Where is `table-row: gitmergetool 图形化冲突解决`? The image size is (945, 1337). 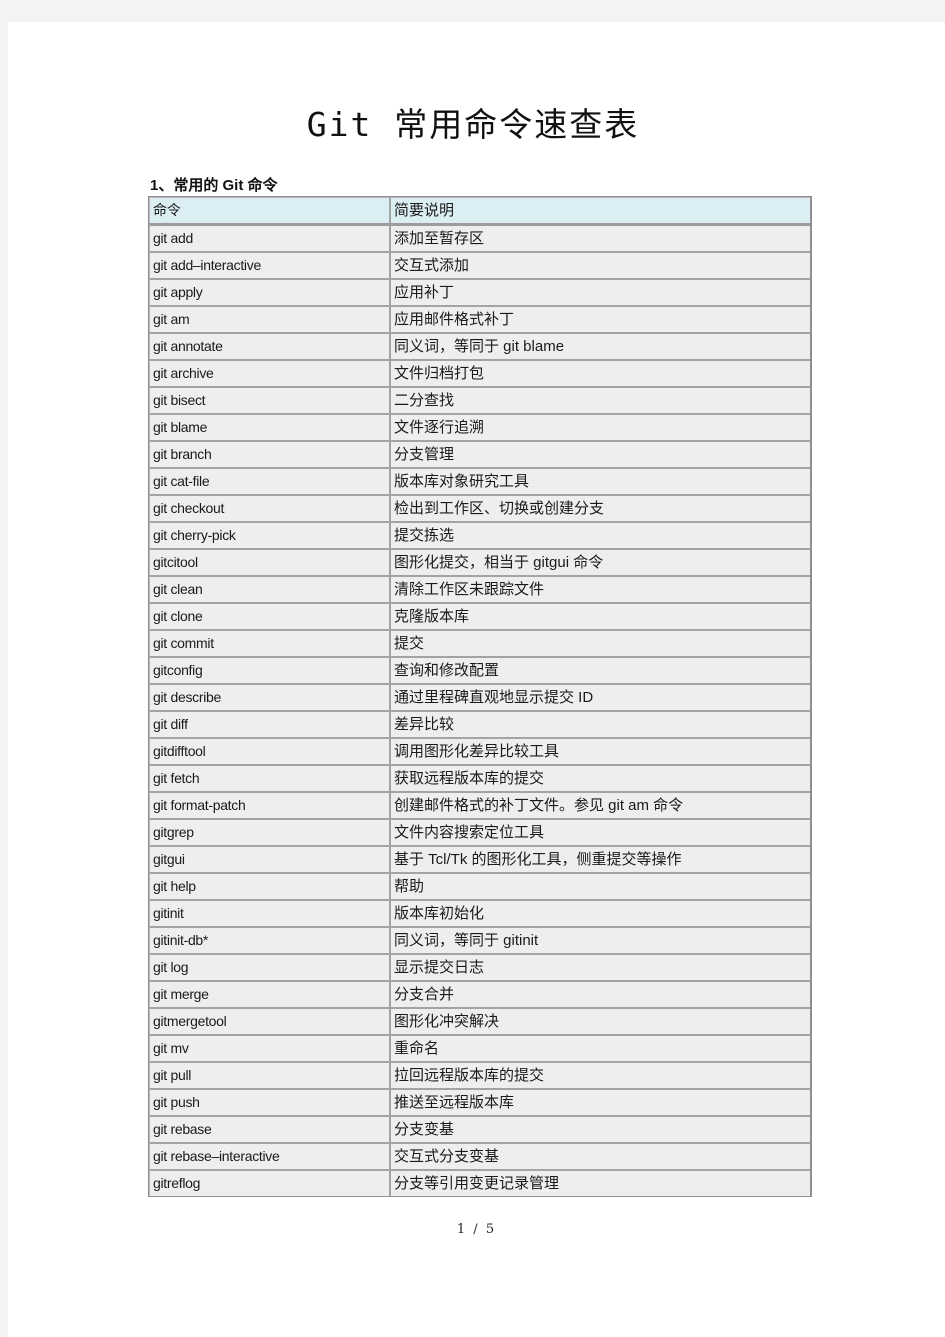 table-row: gitmergetool 图形化冲突解决 is located at coordinates (479, 1020).